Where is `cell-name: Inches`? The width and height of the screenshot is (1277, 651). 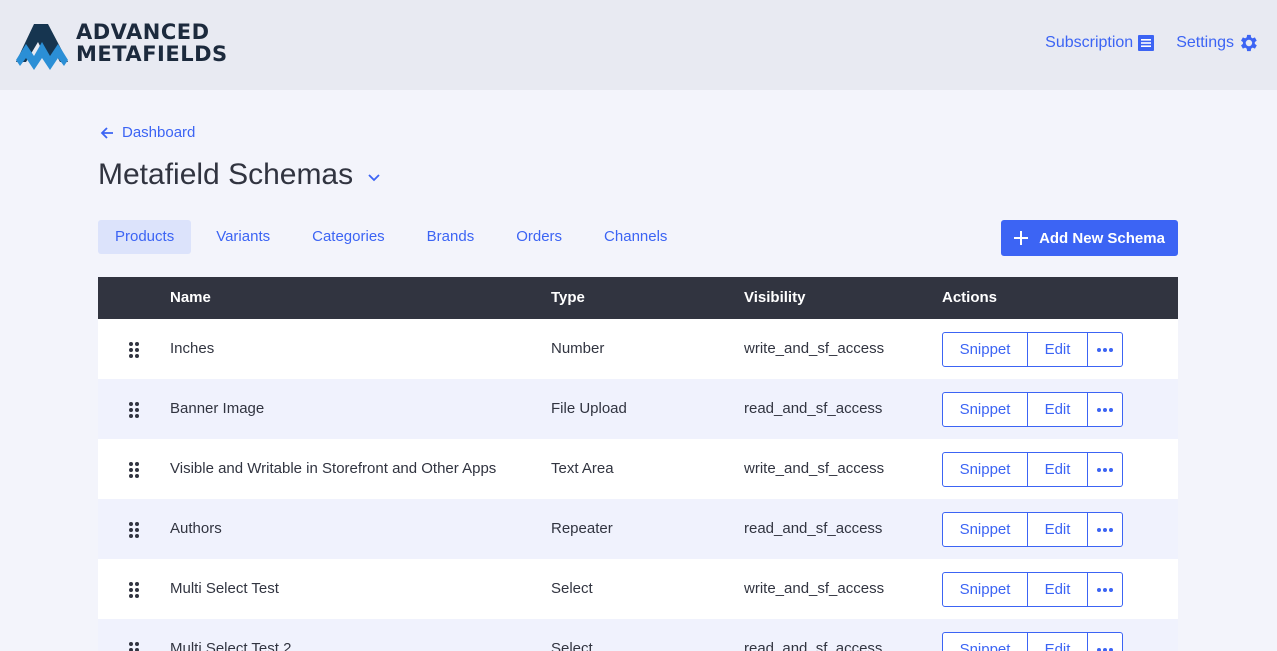 cell-name: Inches is located at coordinates (192, 348).